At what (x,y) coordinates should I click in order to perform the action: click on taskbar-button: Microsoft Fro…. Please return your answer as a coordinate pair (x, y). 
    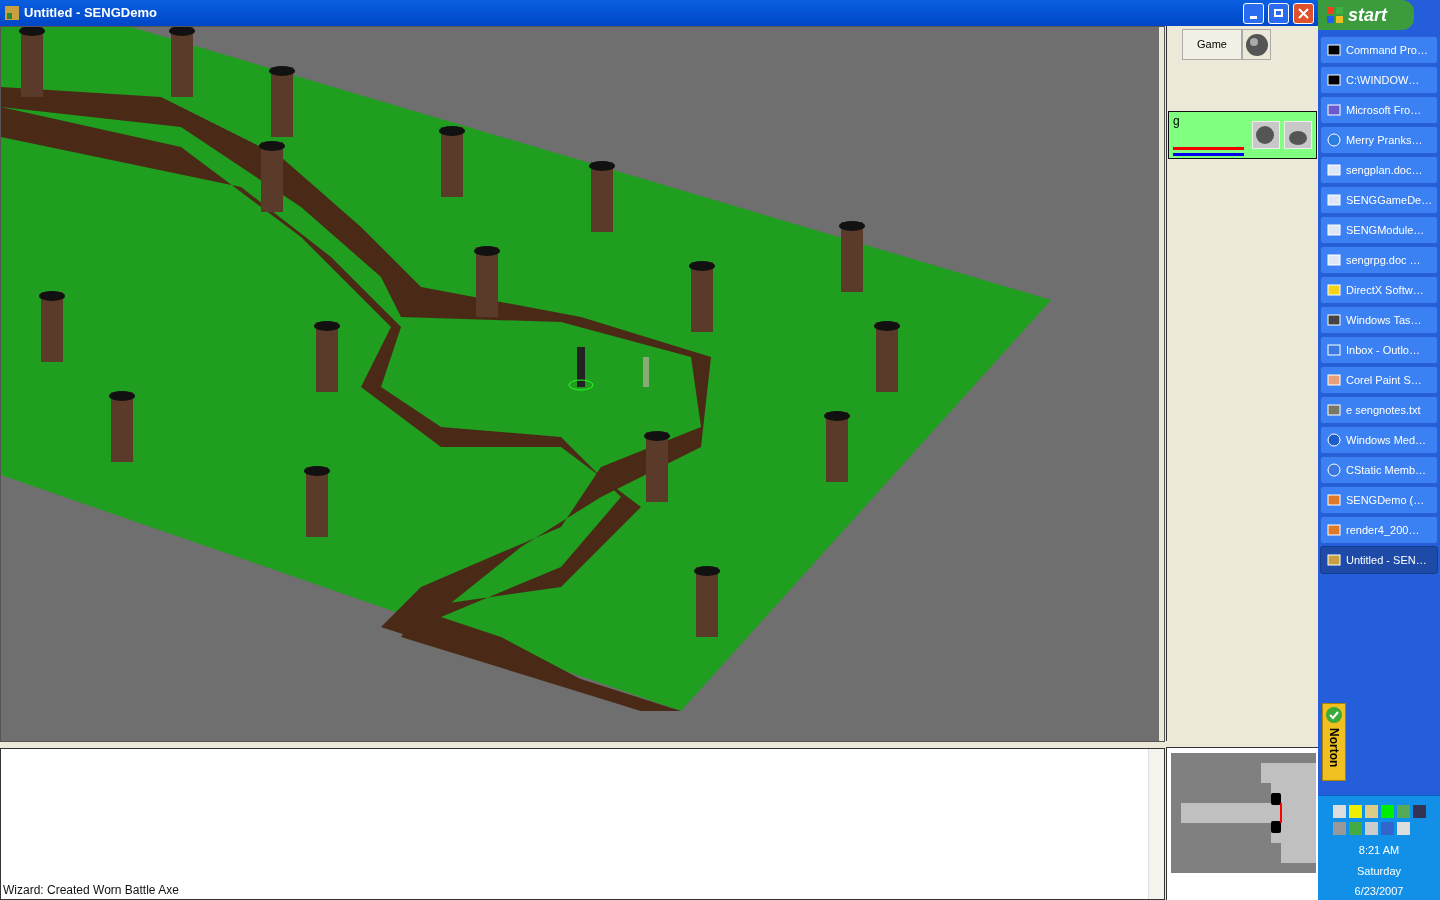
    Looking at the image, I should click on (1379, 110).